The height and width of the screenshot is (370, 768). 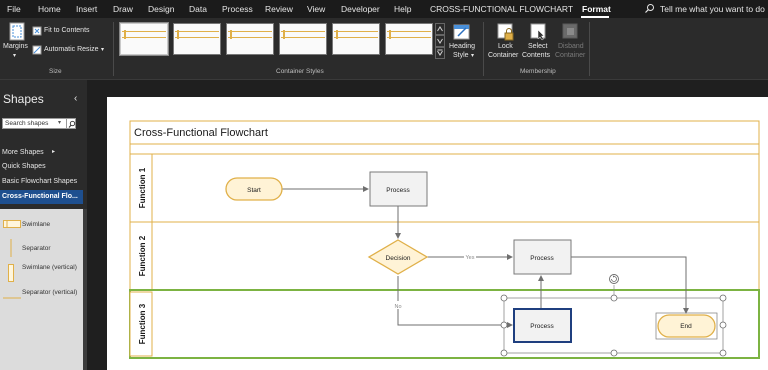 What do you see at coordinates (542, 258) in the screenshot?
I see `process-label-2: Process` at bounding box center [542, 258].